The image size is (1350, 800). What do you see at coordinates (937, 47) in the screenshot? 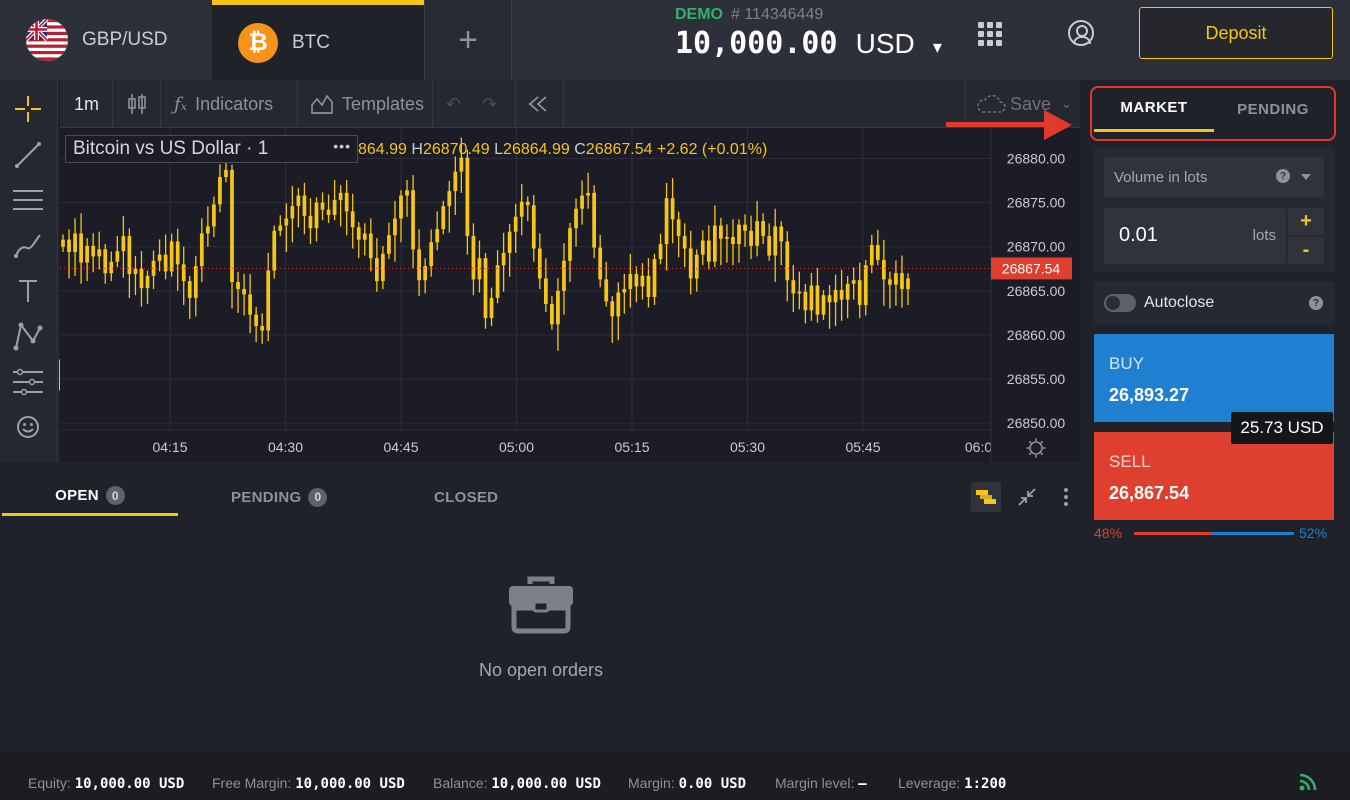
I see `chevron-down-icon: ▾` at bounding box center [937, 47].